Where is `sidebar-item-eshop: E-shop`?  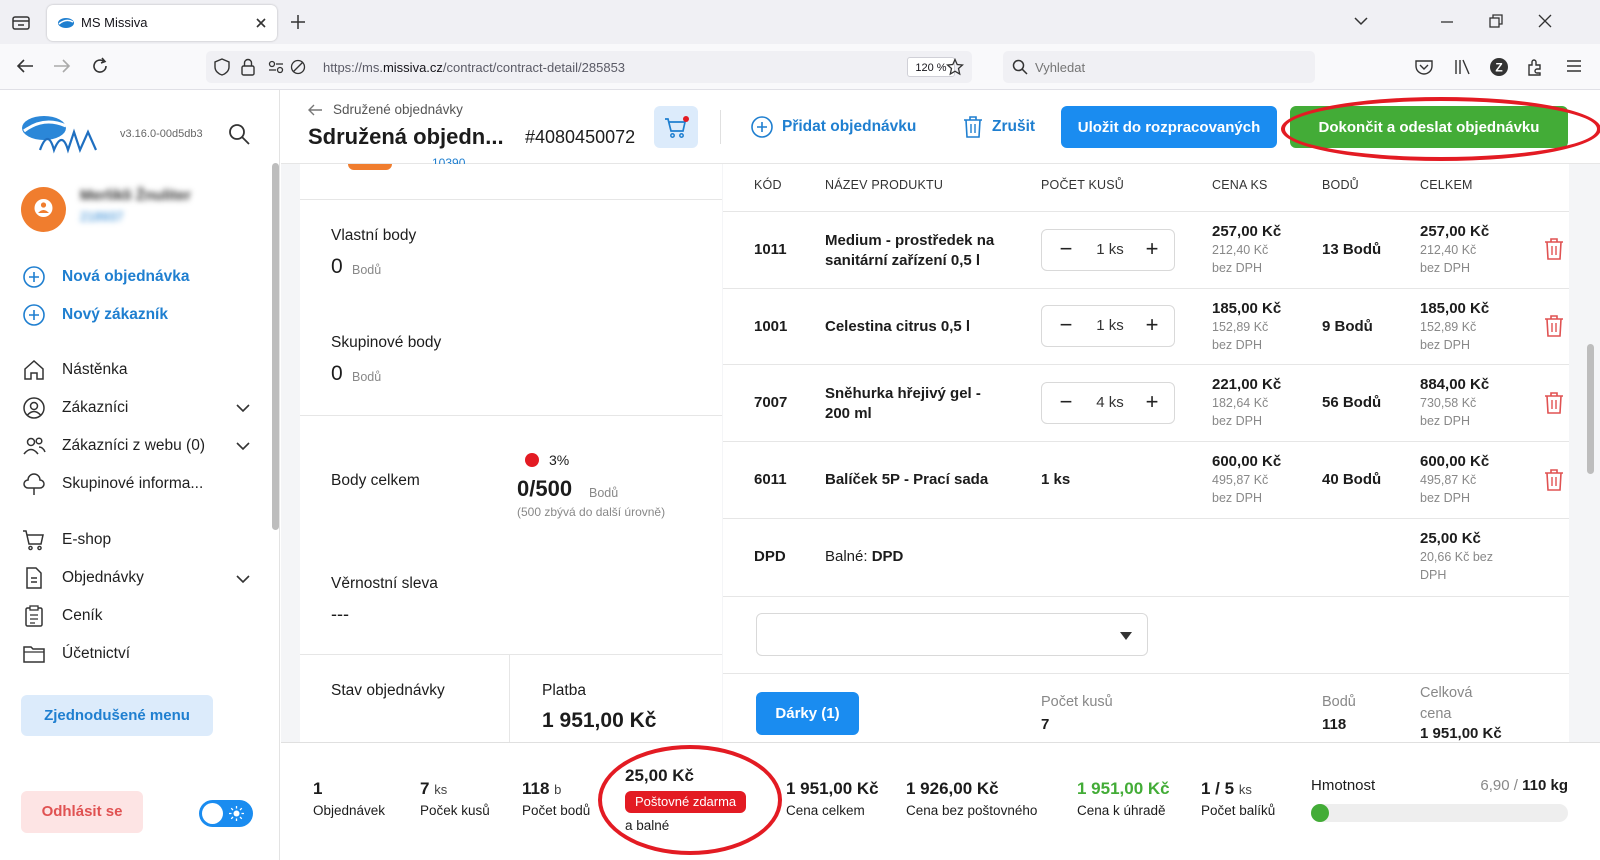 sidebar-item-eshop: E-shop is located at coordinates (66, 540).